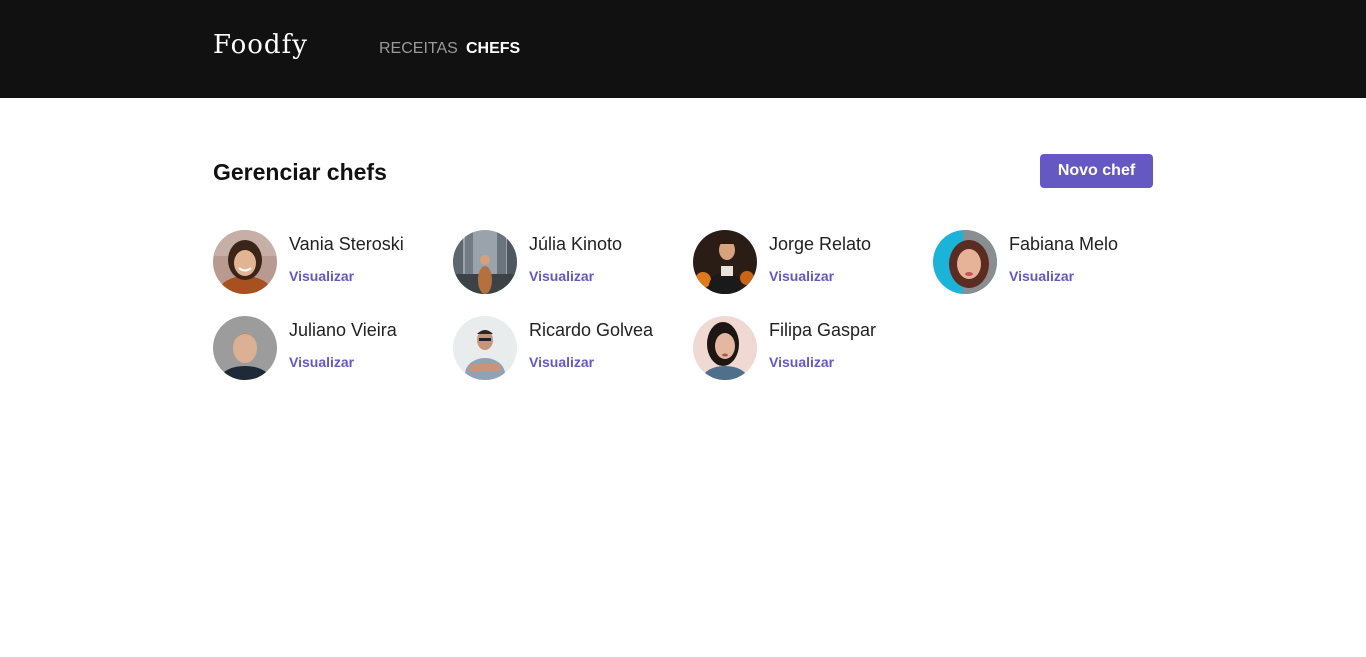  Describe the element at coordinates (343, 330) in the screenshot. I see `chef-name: Juliano Vieira` at that location.